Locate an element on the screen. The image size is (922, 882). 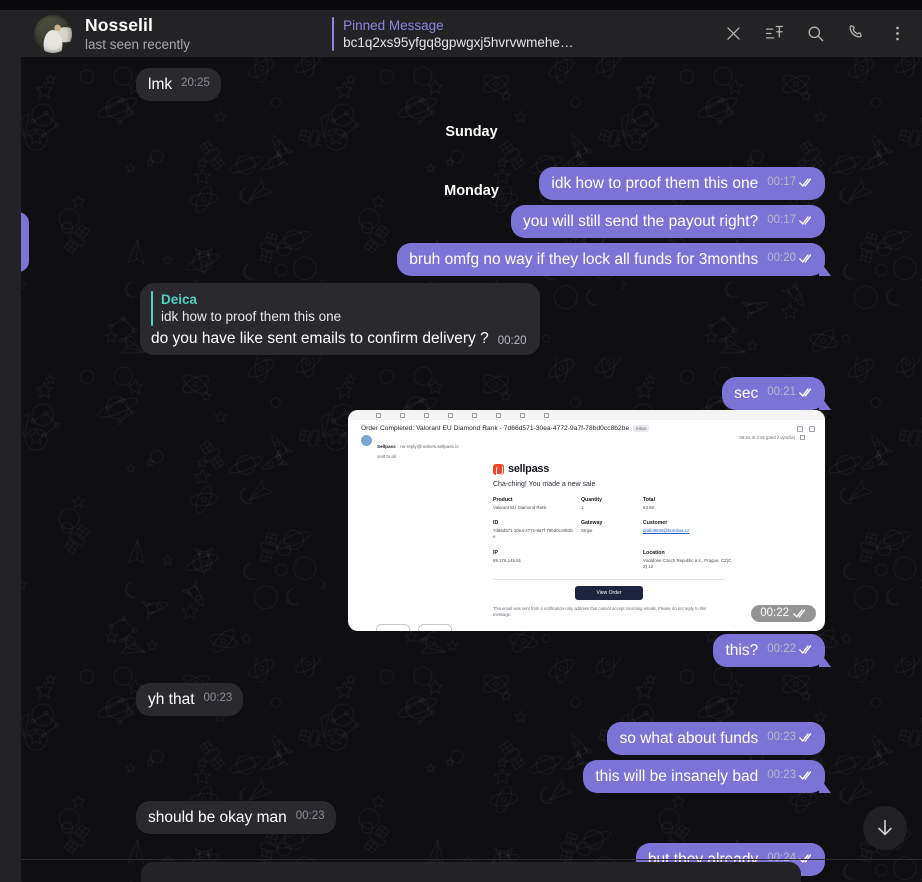
scroll-to-bottom-button is located at coordinates (885, 828).